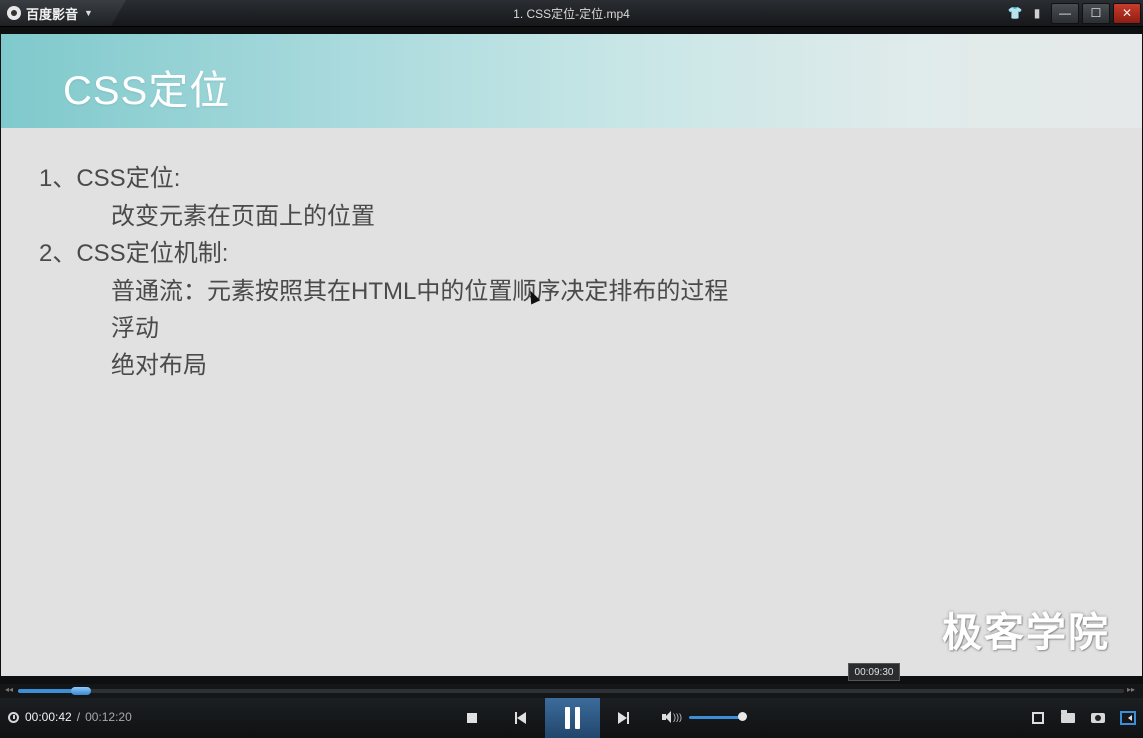 The image size is (1143, 738). I want to click on shirt-icon: 👕, so click(1015, 13).